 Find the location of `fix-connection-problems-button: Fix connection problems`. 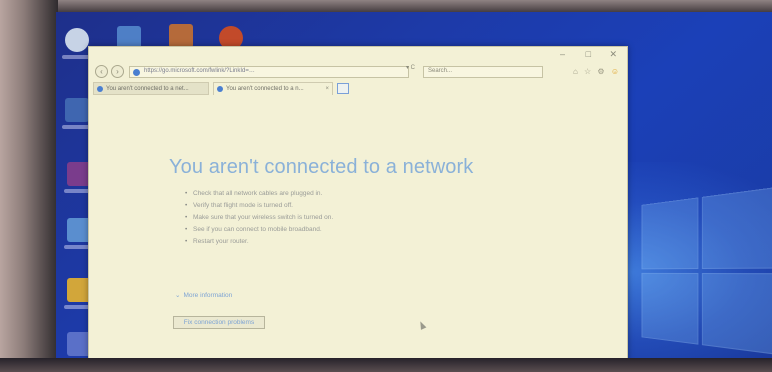

fix-connection-problems-button: Fix connection problems is located at coordinates (219, 322).